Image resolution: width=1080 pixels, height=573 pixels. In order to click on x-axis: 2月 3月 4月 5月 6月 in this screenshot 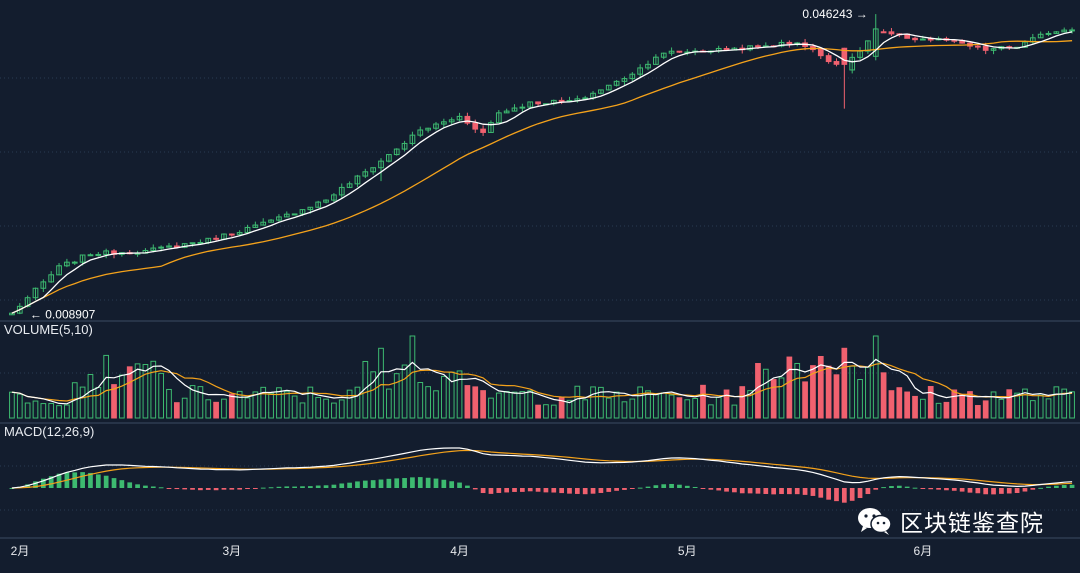, I will do `click(472, 551)`.